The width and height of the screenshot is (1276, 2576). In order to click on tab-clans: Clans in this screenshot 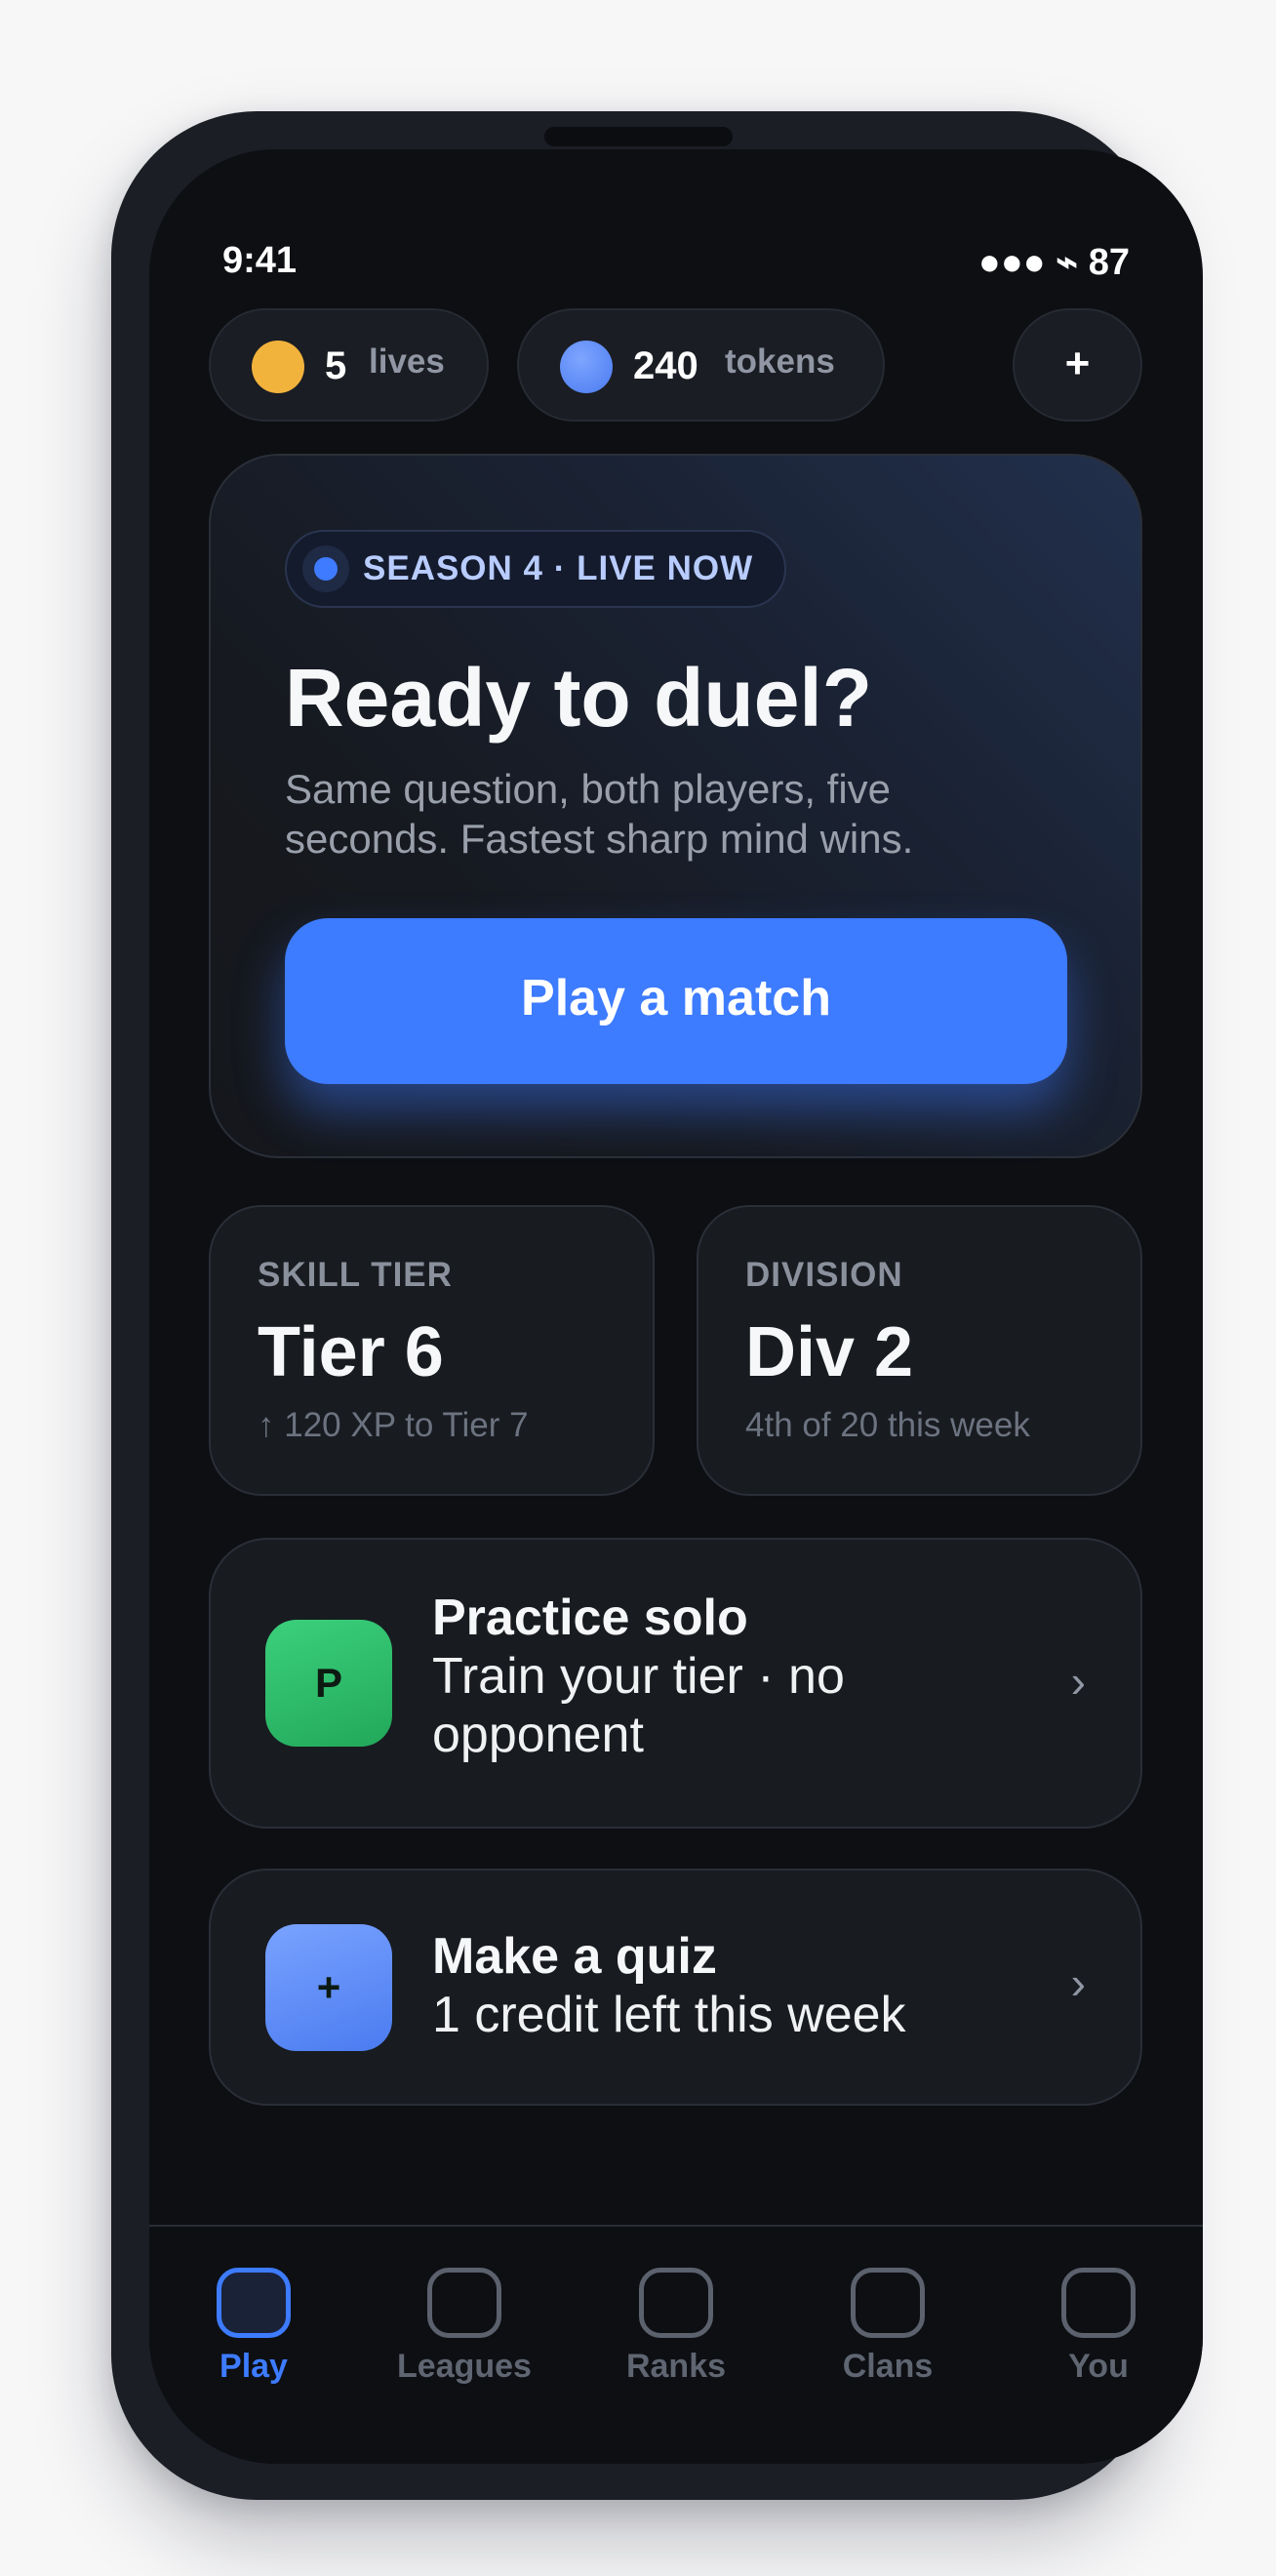, I will do `click(888, 2327)`.